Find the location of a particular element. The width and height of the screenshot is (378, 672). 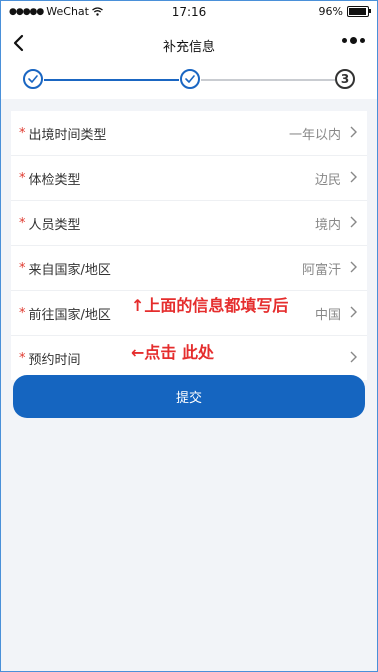

field-label: 体检类型 is located at coordinates (54, 180).